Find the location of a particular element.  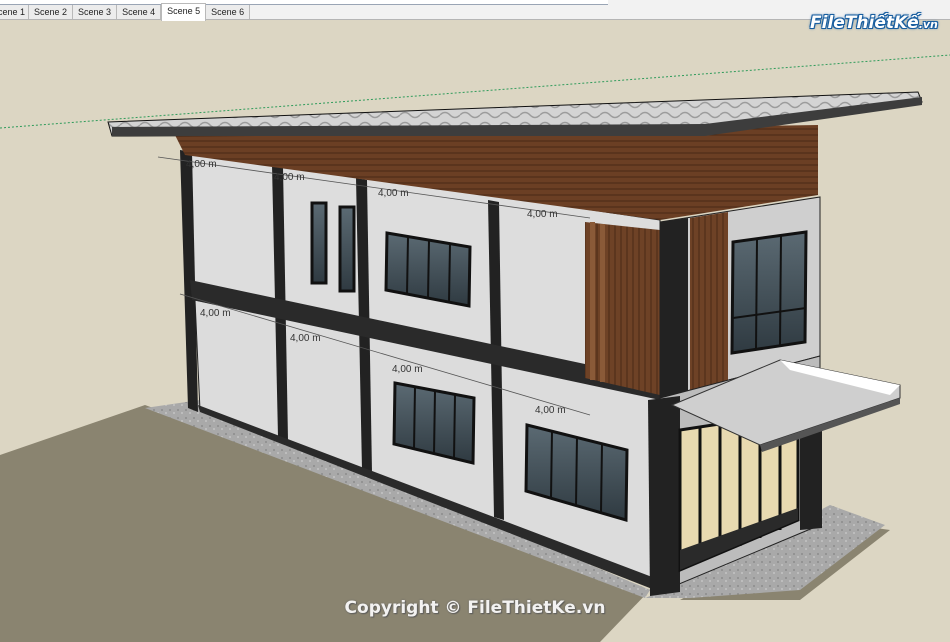

tab-scene-6: Scene 6 is located at coordinates (228, 12).